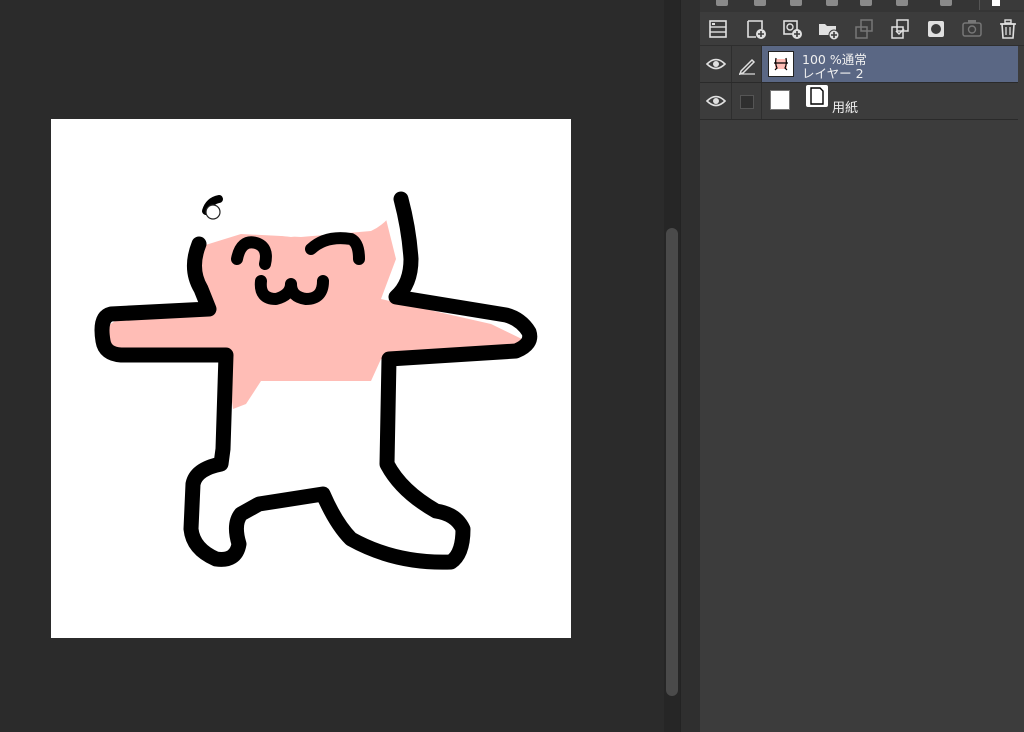  I want to click on paper-layer-icon, so click(817, 96).